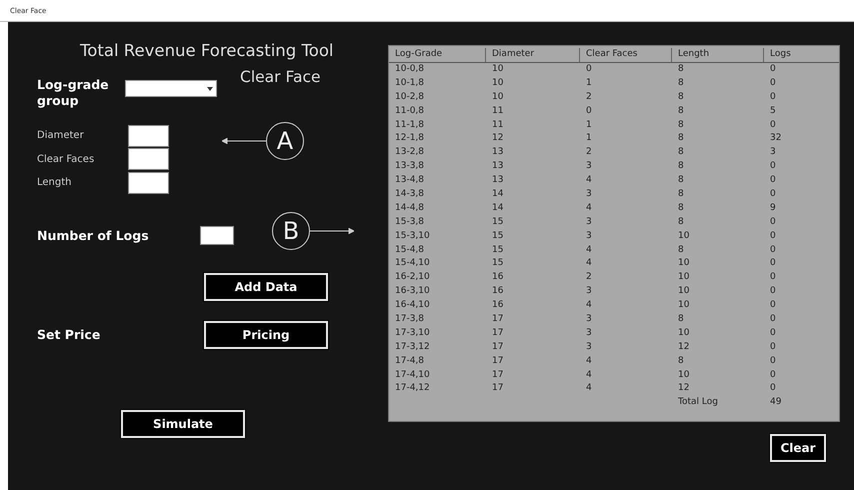 Image resolution: width=854 pixels, height=490 pixels. What do you see at coordinates (54, 182) in the screenshot?
I see `field-label: Length` at bounding box center [54, 182].